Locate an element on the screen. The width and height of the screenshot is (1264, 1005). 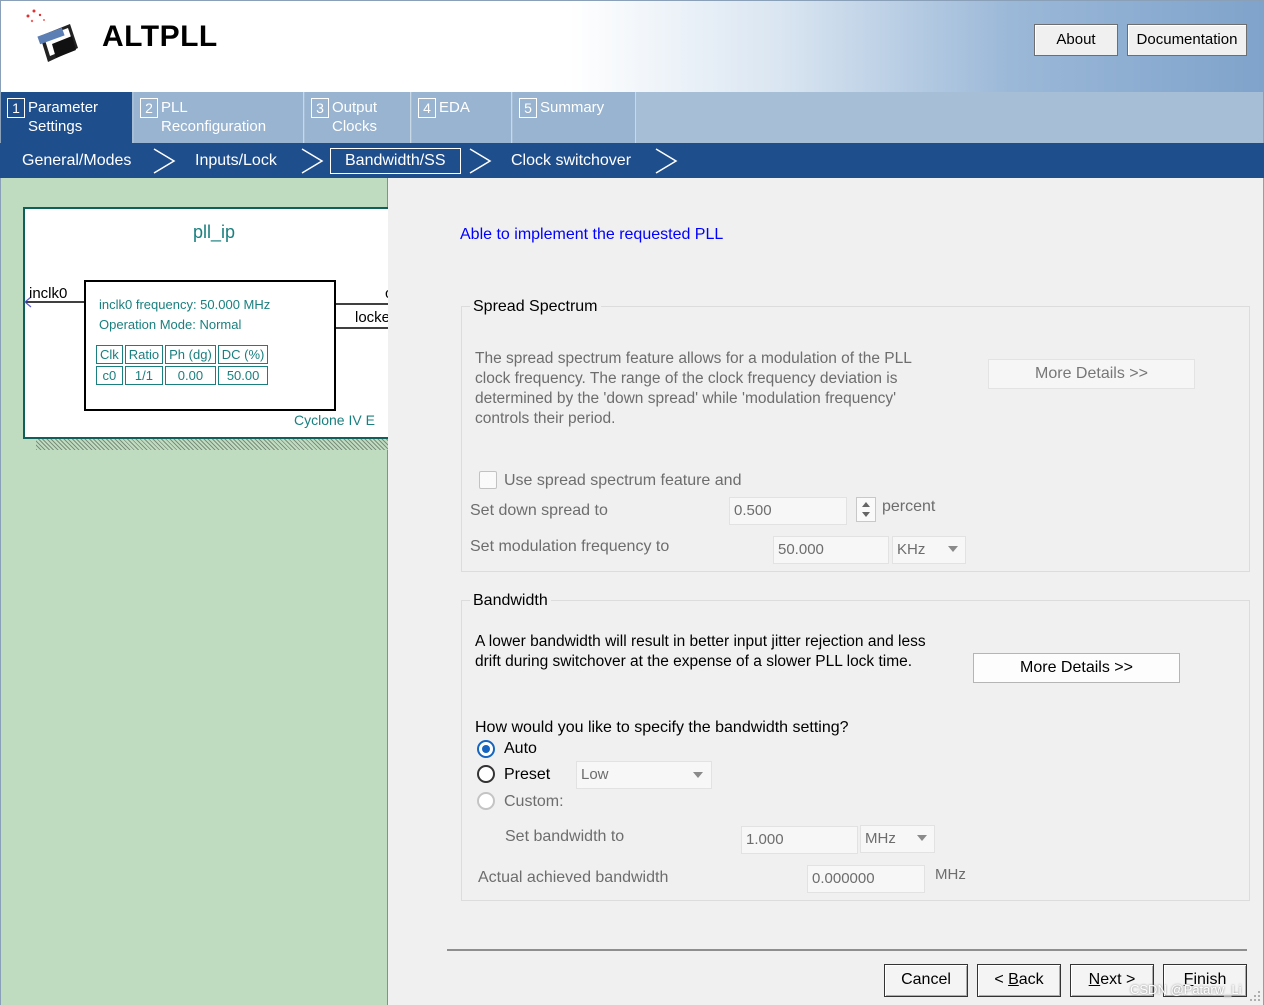
tab-number: 3 is located at coordinates (320, 108).